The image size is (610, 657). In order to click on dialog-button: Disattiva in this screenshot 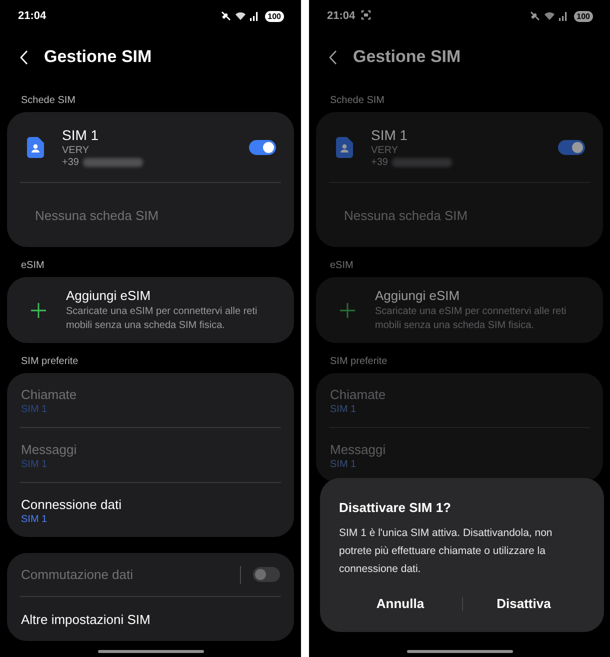, I will do `click(523, 603)`.